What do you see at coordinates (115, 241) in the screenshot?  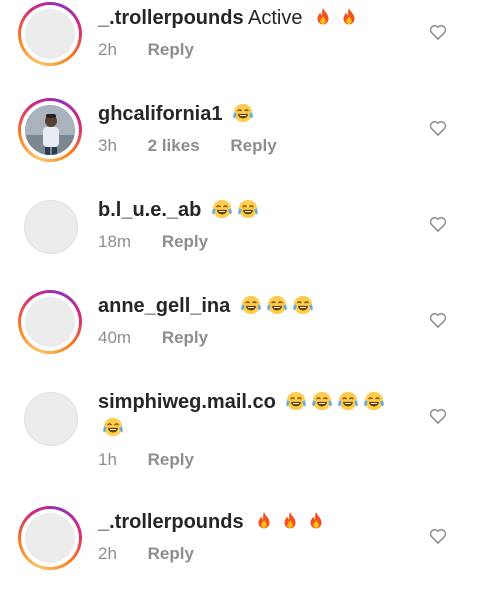 I see `comment-time: 18m` at bounding box center [115, 241].